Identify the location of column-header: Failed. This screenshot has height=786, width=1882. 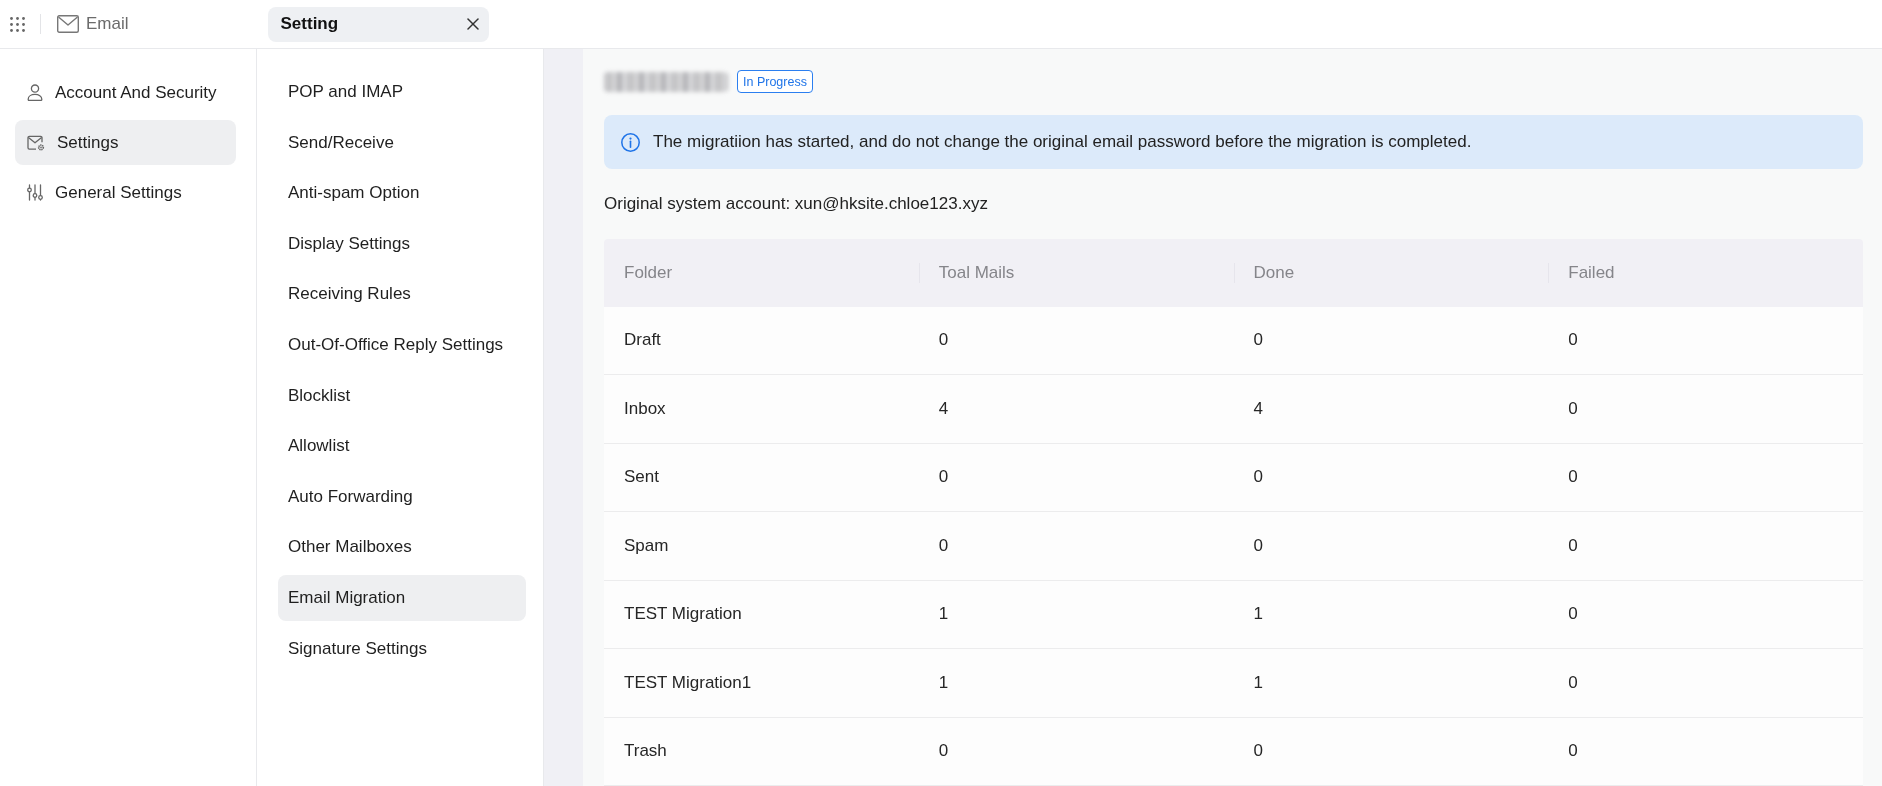
(1705, 273).